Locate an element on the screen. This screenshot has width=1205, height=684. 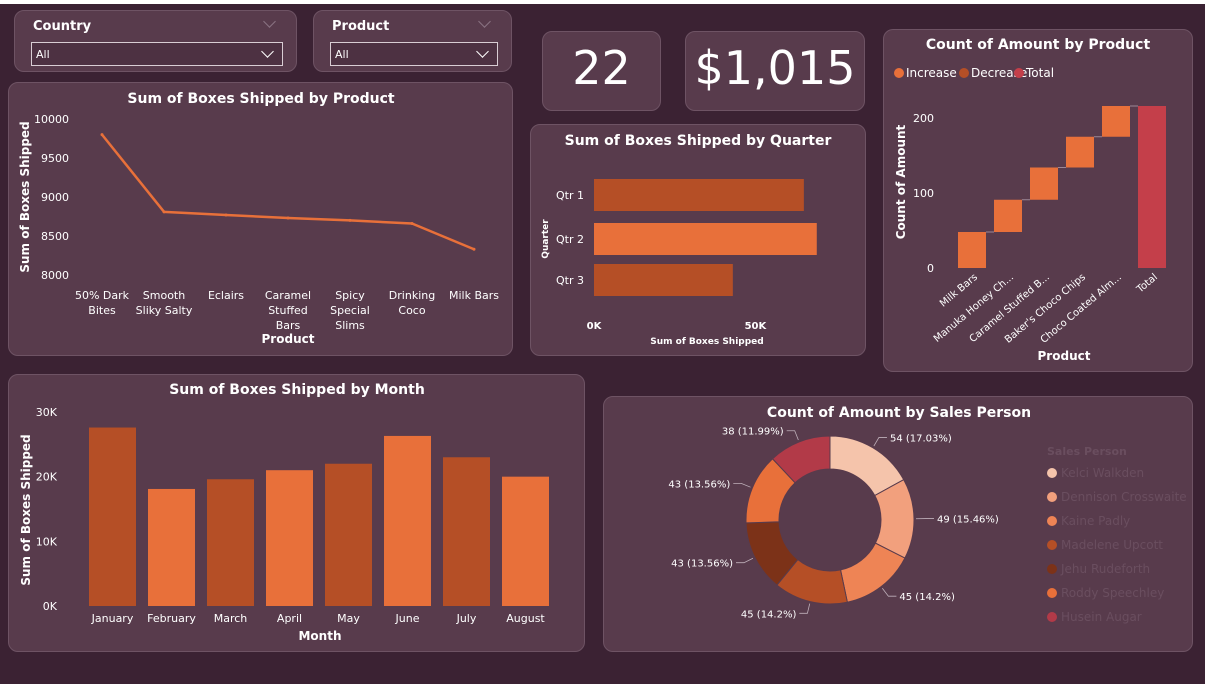
y-axis-title: Sum of Boxes Shipped is located at coordinates (25, 196).